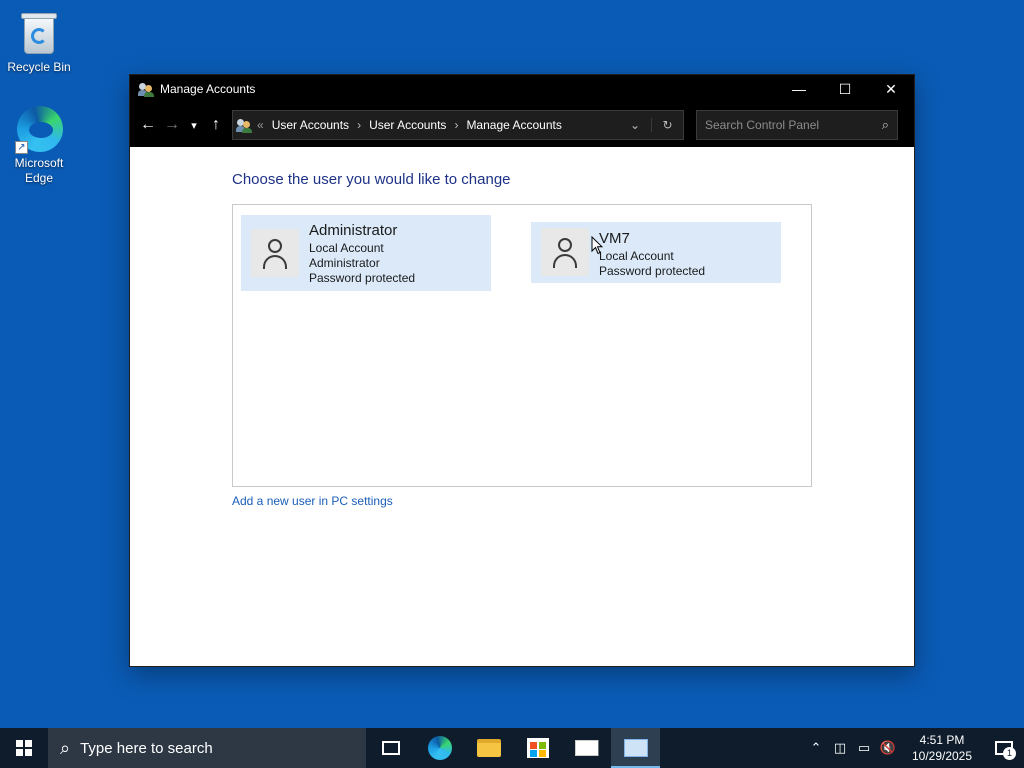 The height and width of the screenshot is (768, 1024). I want to click on windows-logo-icon, so click(24, 748).